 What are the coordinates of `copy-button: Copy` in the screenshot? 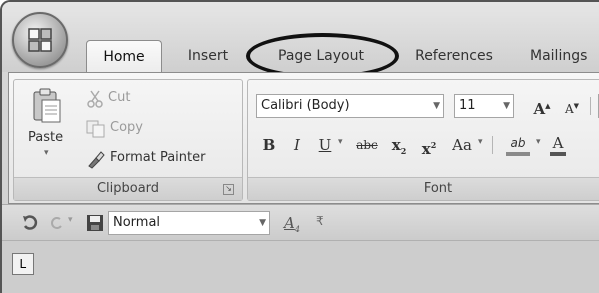 It's located at (127, 129).